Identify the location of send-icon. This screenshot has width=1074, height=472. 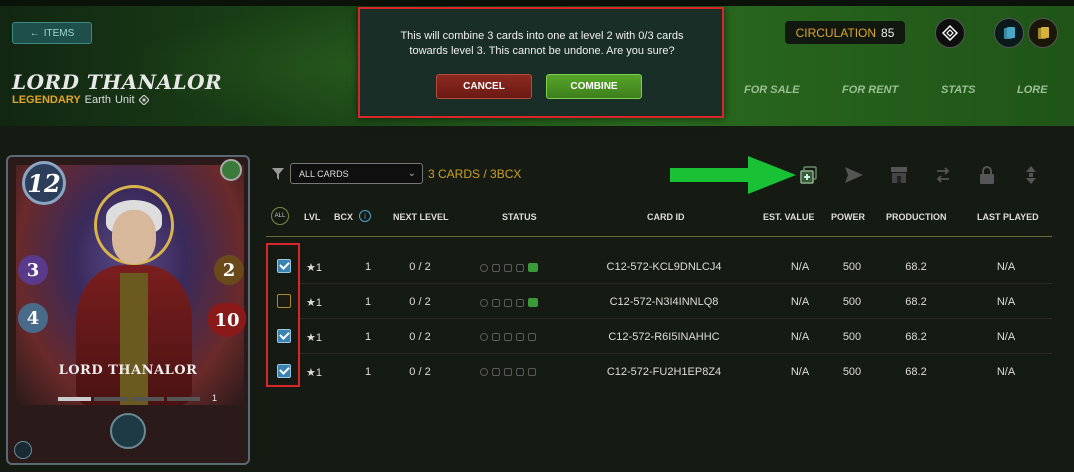
(854, 175).